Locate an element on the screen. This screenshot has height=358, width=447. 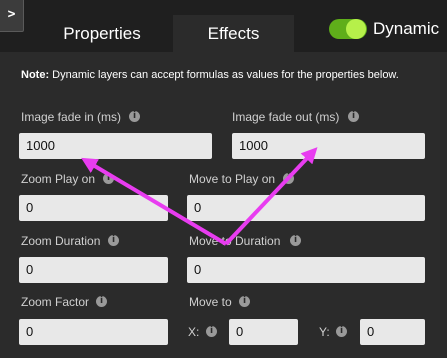
zoom-duration-label: Zoom Duration is located at coordinates (61, 241).